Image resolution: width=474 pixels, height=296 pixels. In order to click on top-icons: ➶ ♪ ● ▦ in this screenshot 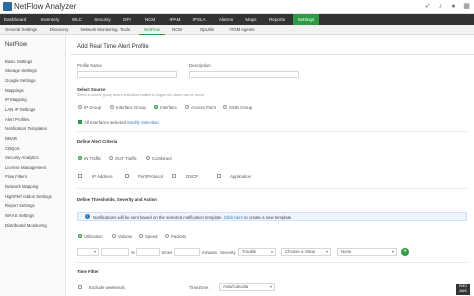, I will do `click(447, 6)`.